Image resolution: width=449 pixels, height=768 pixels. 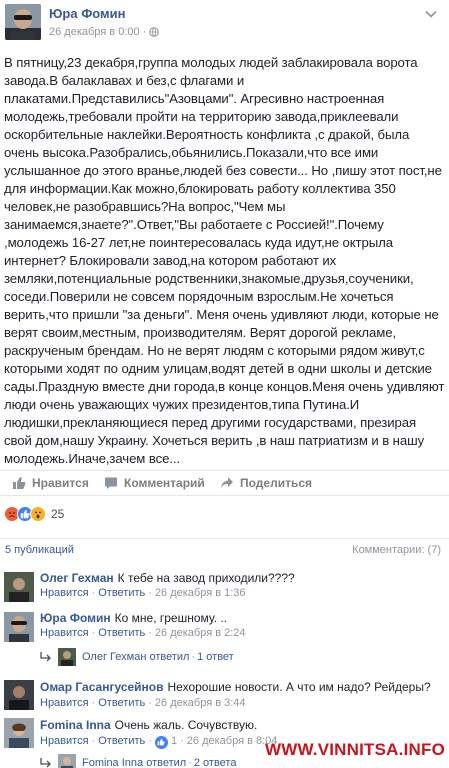 I want to click on share-icon, so click(x=227, y=483).